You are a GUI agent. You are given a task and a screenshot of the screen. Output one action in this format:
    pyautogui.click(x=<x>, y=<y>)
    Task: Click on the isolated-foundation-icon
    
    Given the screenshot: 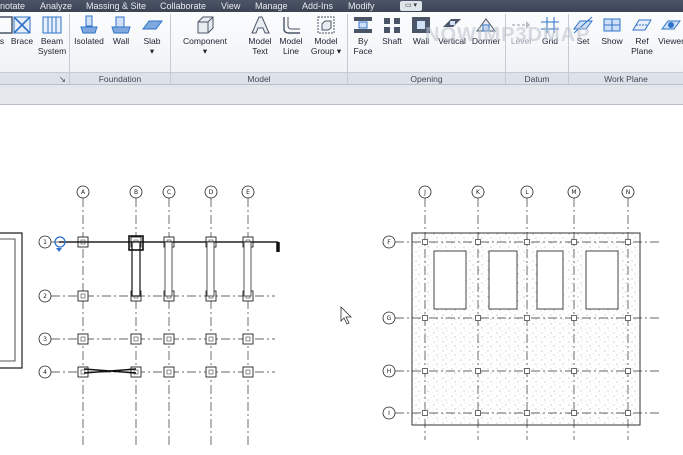 What is the action you would take?
    pyautogui.click(x=89, y=24)
    